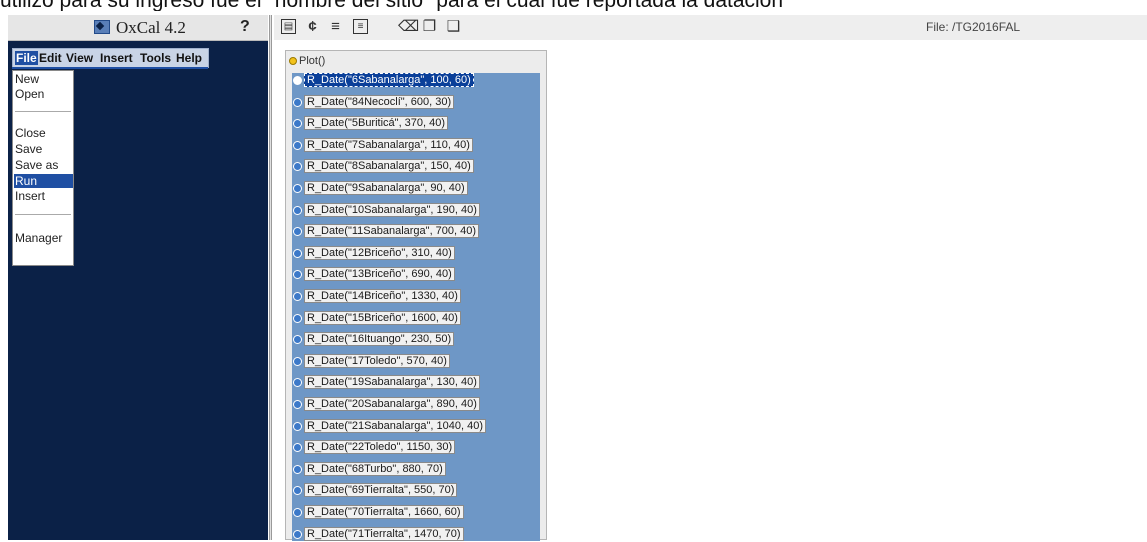 The height and width of the screenshot is (542, 1147). Describe the element at coordinates (43, 79) in the screenshot. I see `menu-item-new: New` at that location.